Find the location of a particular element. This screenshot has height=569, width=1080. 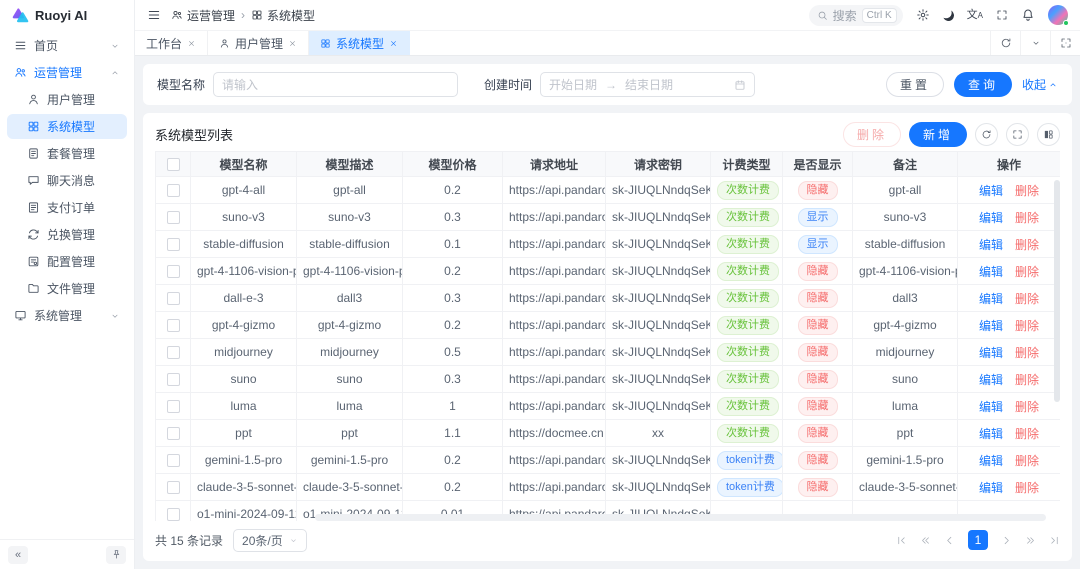

pagination-first-icon is located at coordinates (901, 540).